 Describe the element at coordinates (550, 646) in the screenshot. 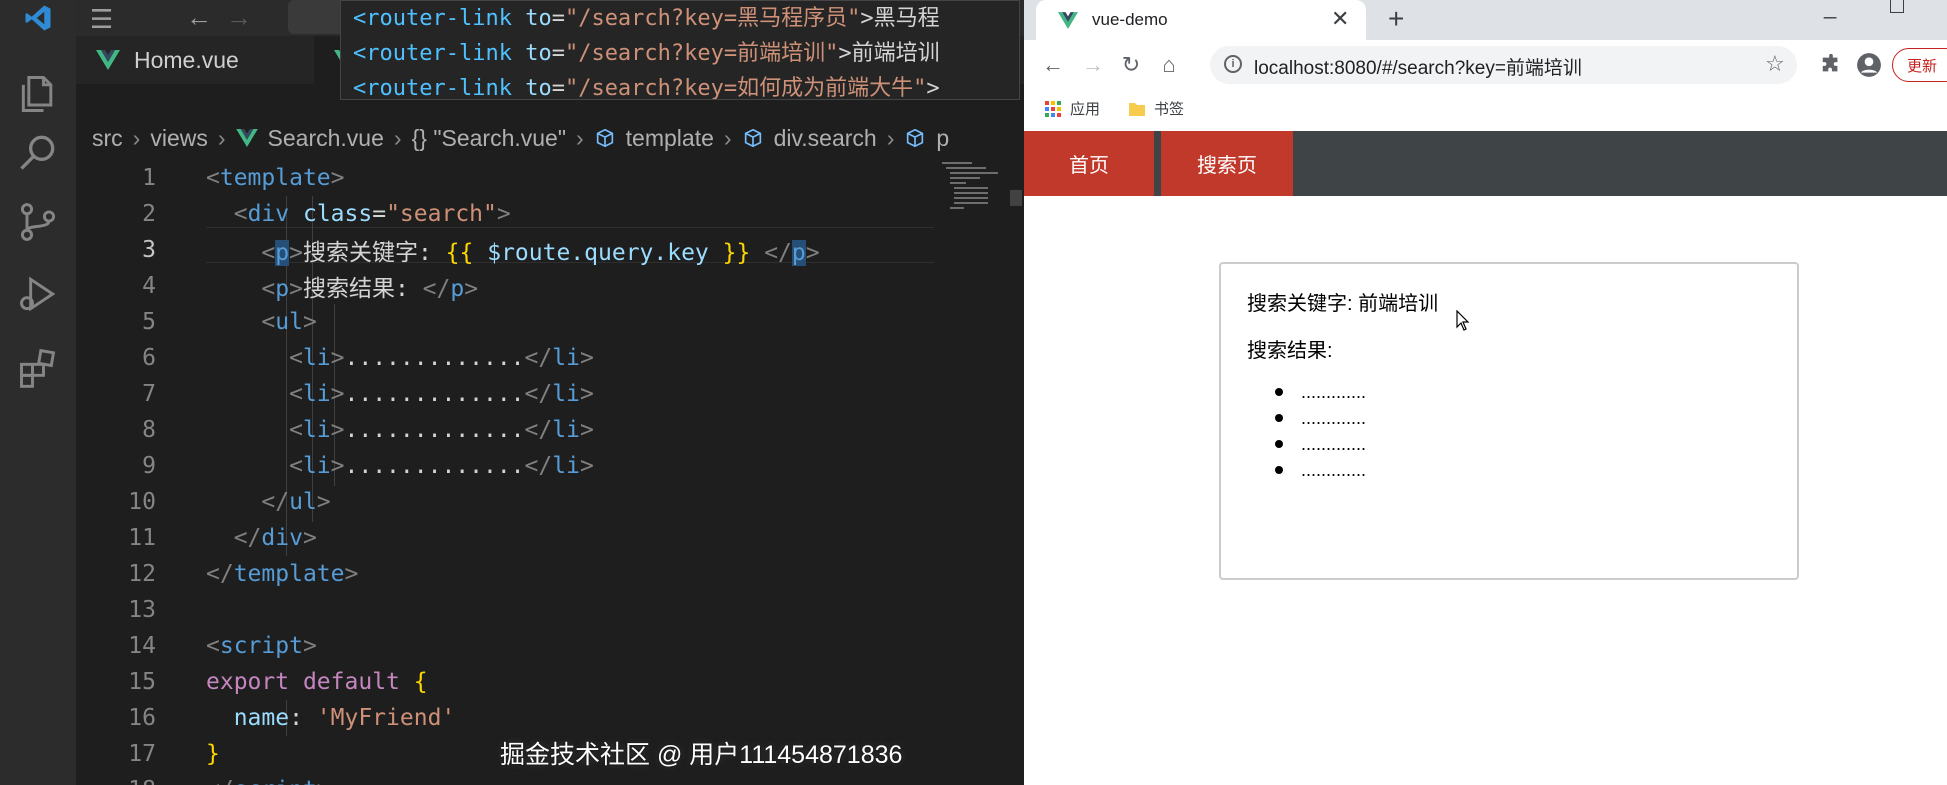

I see `code-line: 14 <script>` at that location.